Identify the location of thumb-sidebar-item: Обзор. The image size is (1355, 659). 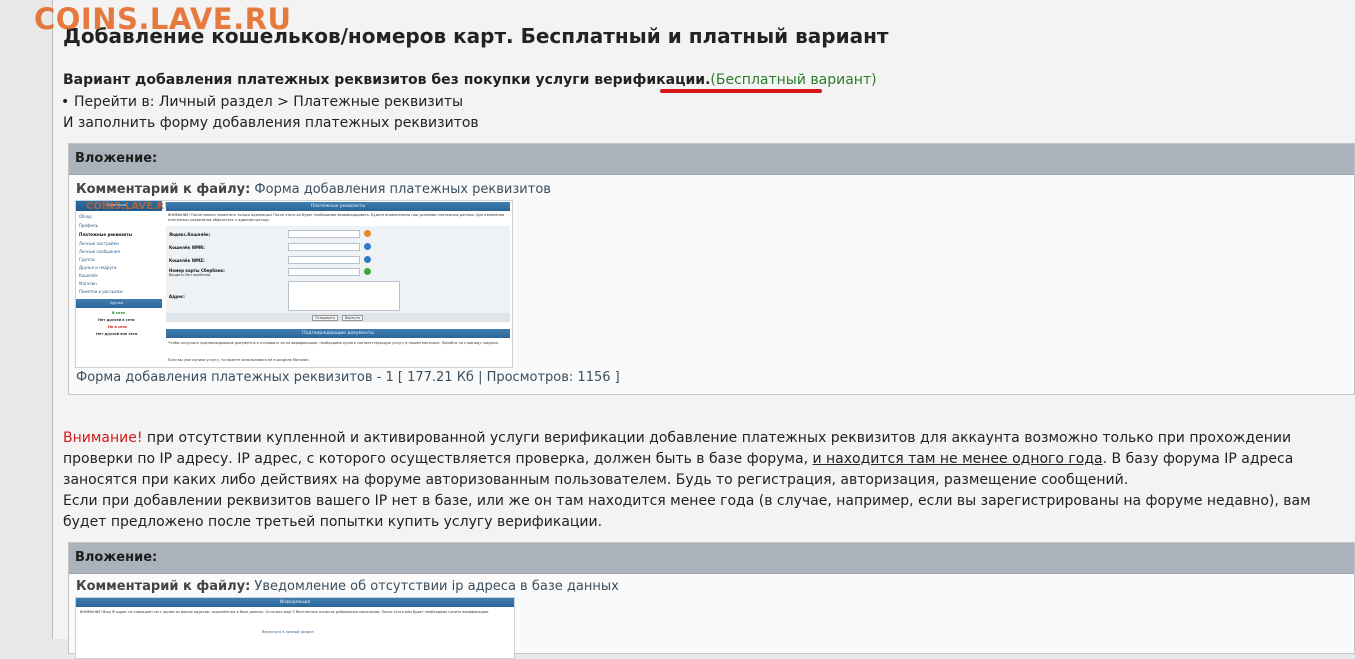
(85, 216).